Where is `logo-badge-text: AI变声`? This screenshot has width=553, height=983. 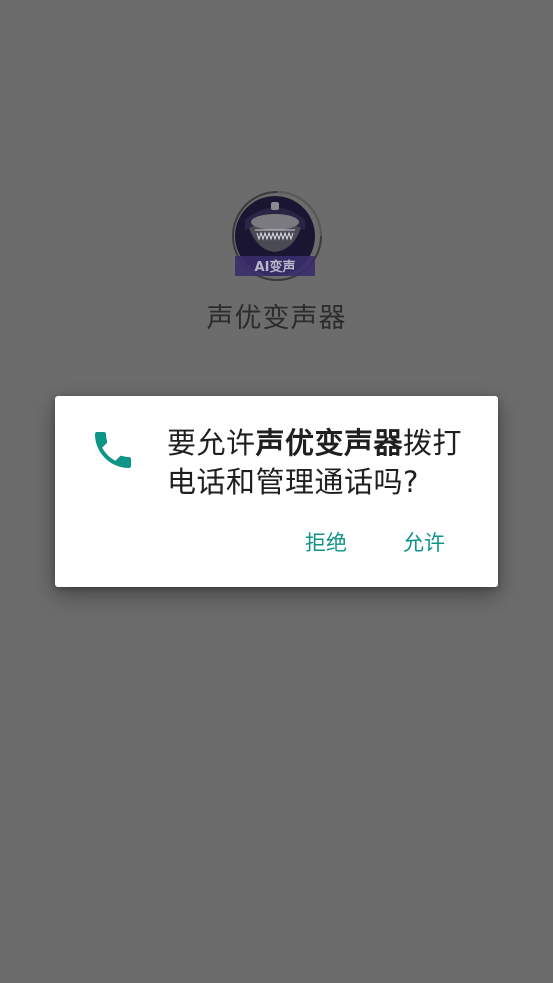 logo-badge-text: AI变声 is located at coordinates (275, 267).